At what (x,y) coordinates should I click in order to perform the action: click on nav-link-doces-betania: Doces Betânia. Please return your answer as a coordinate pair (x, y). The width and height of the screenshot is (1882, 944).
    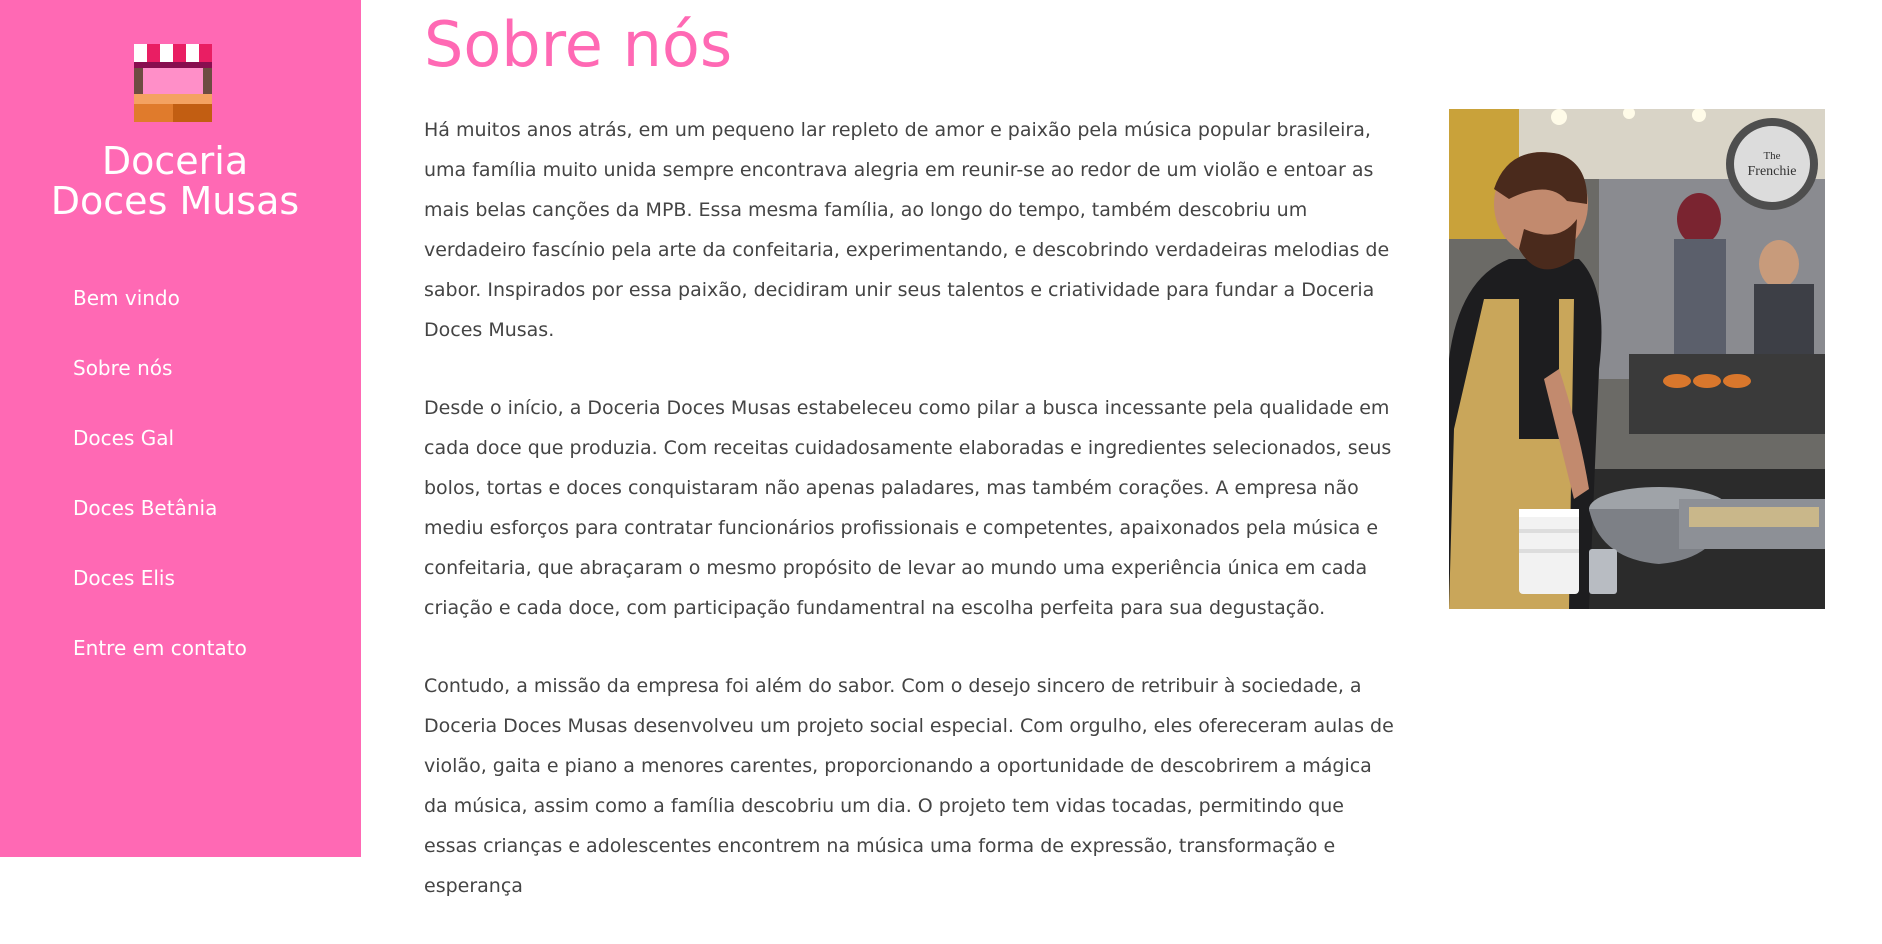
    Looking at the image, I should click on (145, 508).